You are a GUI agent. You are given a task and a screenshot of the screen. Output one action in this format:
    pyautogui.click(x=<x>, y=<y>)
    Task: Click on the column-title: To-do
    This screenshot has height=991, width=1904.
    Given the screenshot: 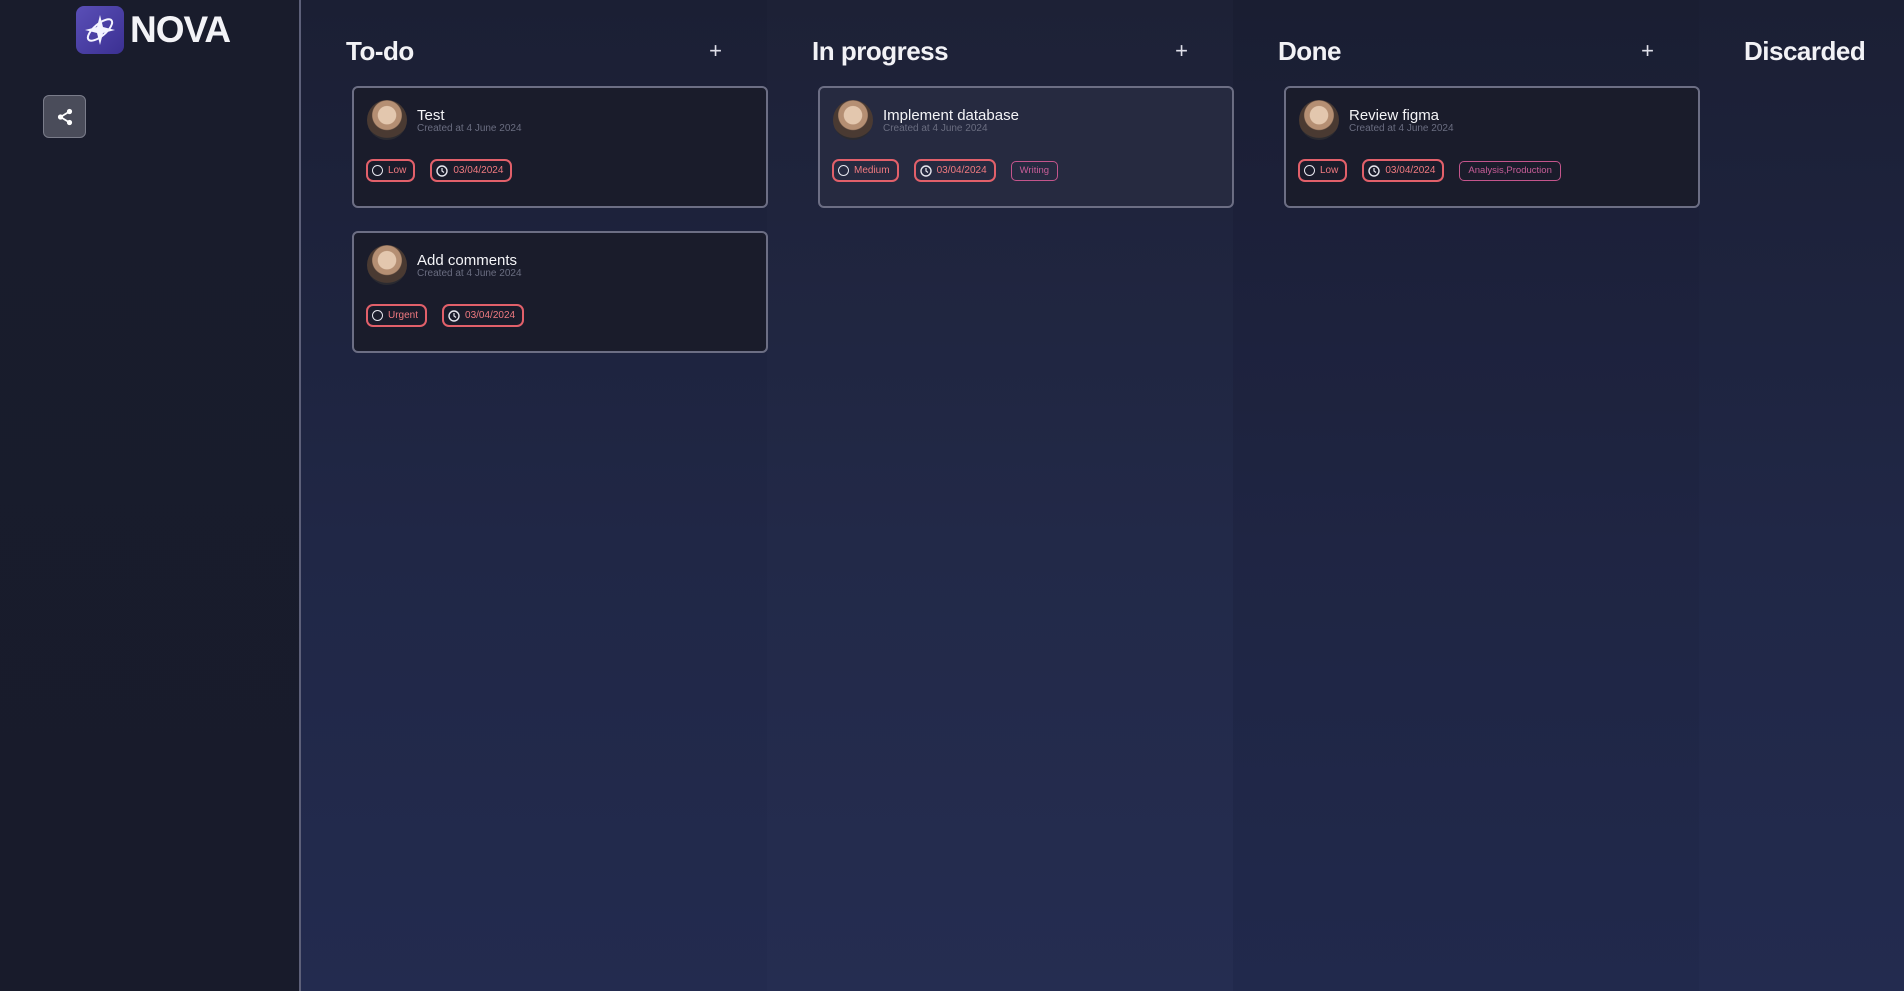 What is the action you would take?
    pyautogui.click(x=380, y=51)
    